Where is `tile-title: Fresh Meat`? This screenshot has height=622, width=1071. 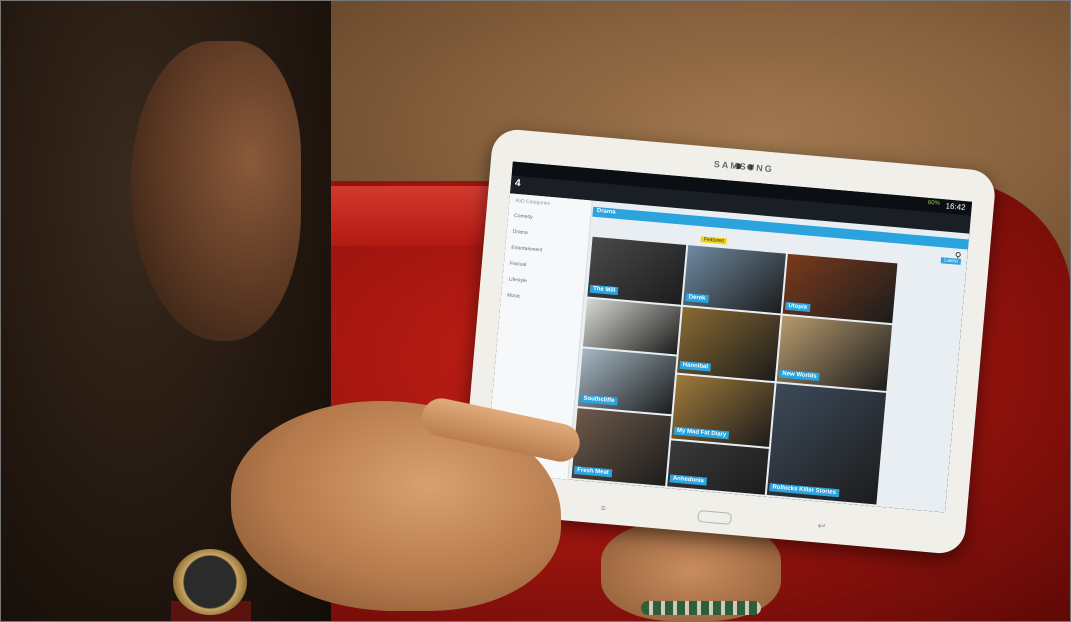
tile-title: Fresh Meat is located at coordinates (593, 472).